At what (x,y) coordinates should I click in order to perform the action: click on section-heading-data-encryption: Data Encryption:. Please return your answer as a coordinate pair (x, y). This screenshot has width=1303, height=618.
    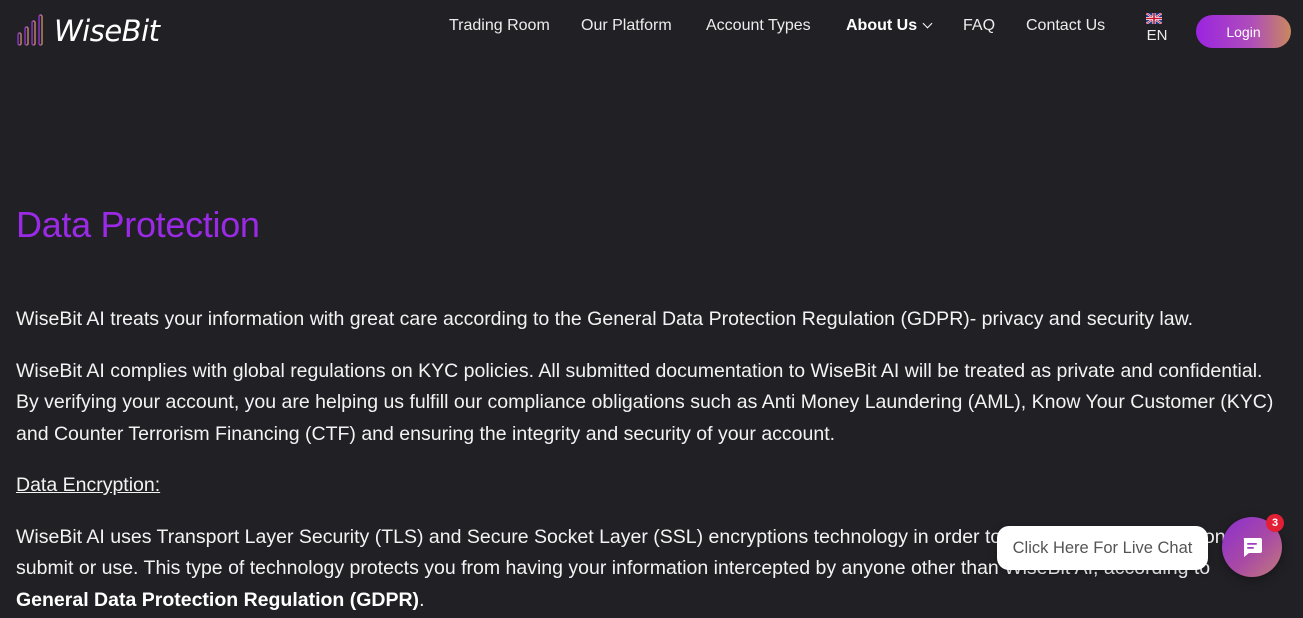
    Looking at the image, I should click on (88, 485).